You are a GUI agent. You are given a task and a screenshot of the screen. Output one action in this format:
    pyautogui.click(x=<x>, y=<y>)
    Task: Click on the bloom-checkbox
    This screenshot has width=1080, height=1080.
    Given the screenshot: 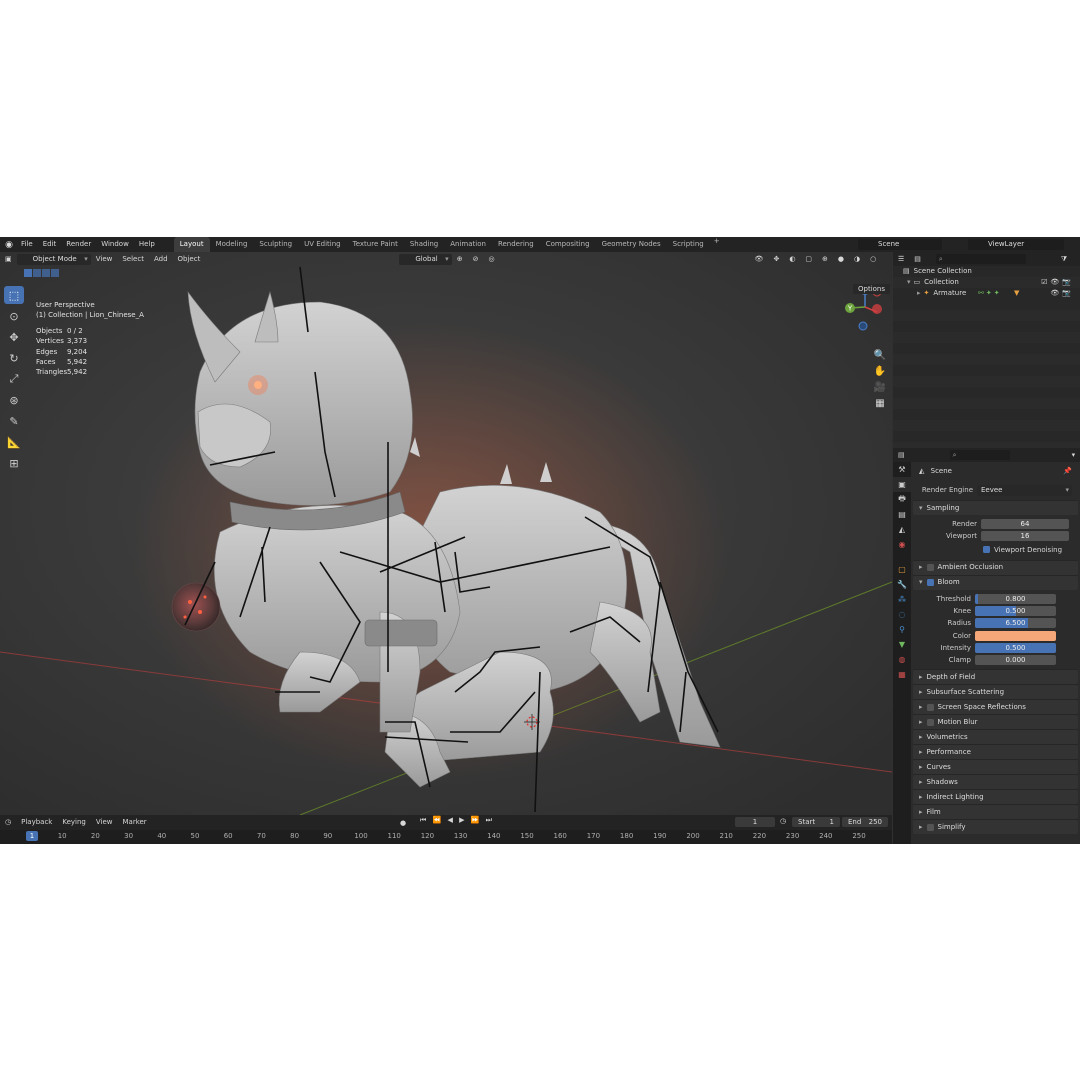 What is the action you would take?
    pyautogui.click(x=930, y=583)
    